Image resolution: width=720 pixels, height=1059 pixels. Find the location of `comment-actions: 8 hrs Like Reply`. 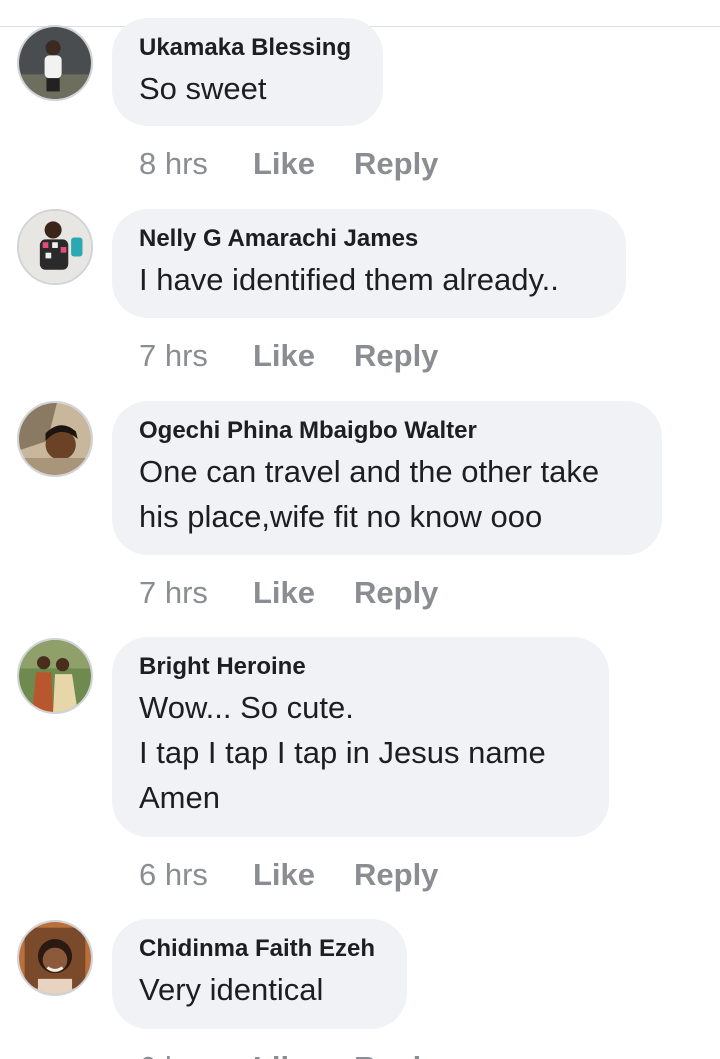

comment-actions: 8 hrs Like Reply is located at coordinates (288, 164).